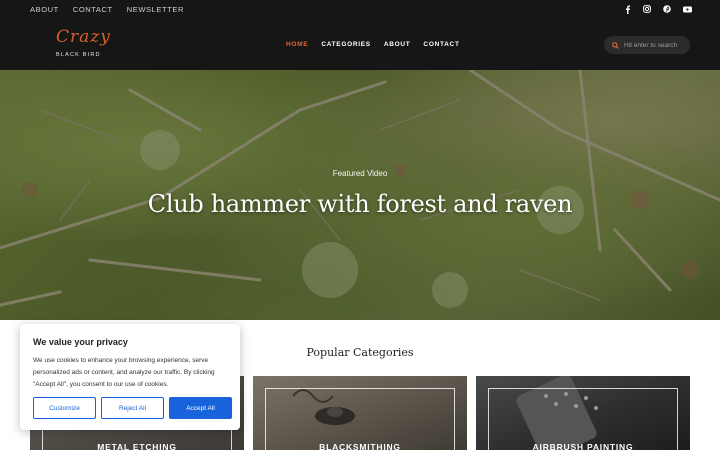 The height and width of the screenshot is (450, 720). I want to click on hero-title: Club hammer with forest and raven, so click(360, 204).